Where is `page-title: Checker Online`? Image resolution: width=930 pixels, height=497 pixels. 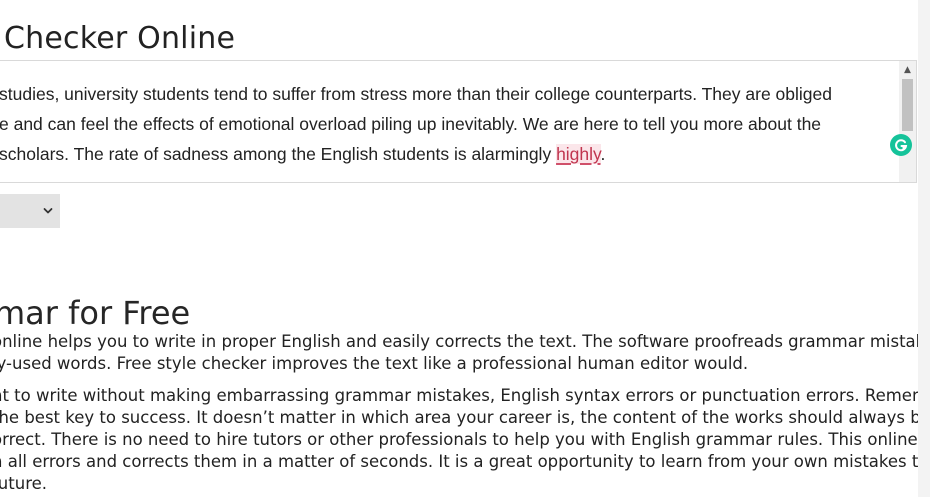 page-title: Checker Online is located at coordinates (120, 38).